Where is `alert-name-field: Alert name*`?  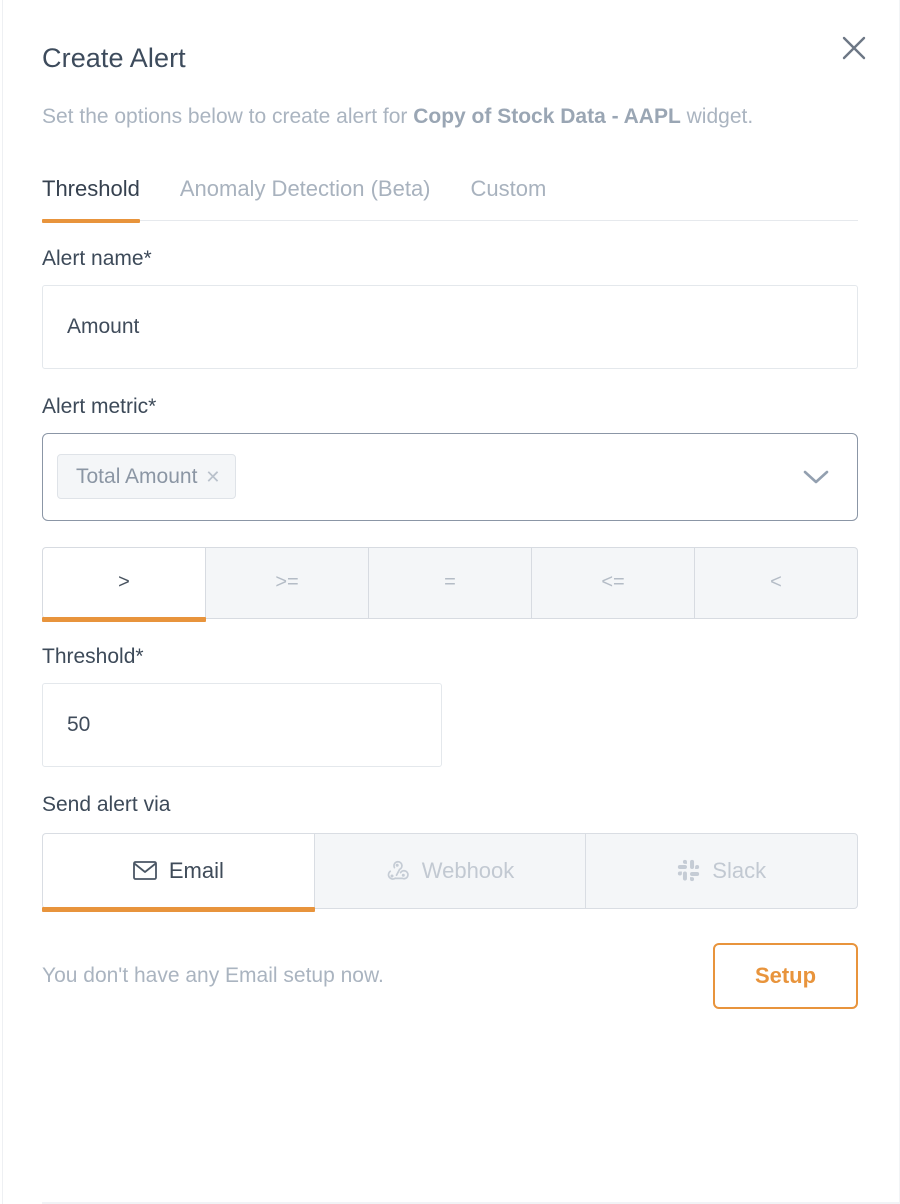 alert-name-field: Alert name* is located at coordinates (450, 308).